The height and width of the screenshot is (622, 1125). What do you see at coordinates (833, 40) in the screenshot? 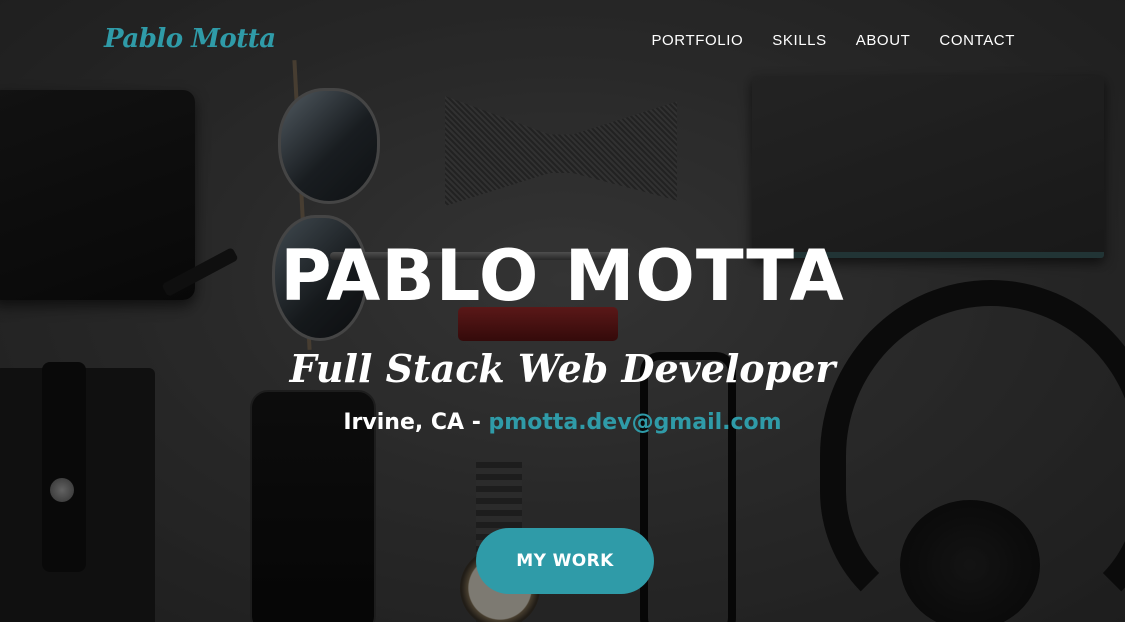
I see `nav-menu: PORTFOLIO SKILLS ABOUT CONTACT` at bounding box center [833, 40].